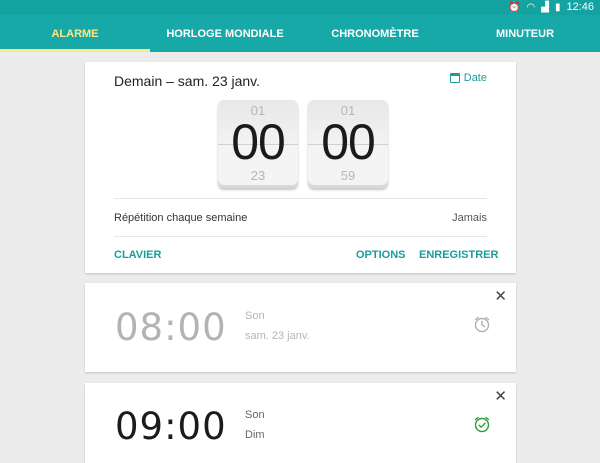 This screenshot has width=600, height=463. What do you see at coordinates (171, 426) in the screenshot?
I see `alarm-time: 09:00` at bounding box center [171, 426].